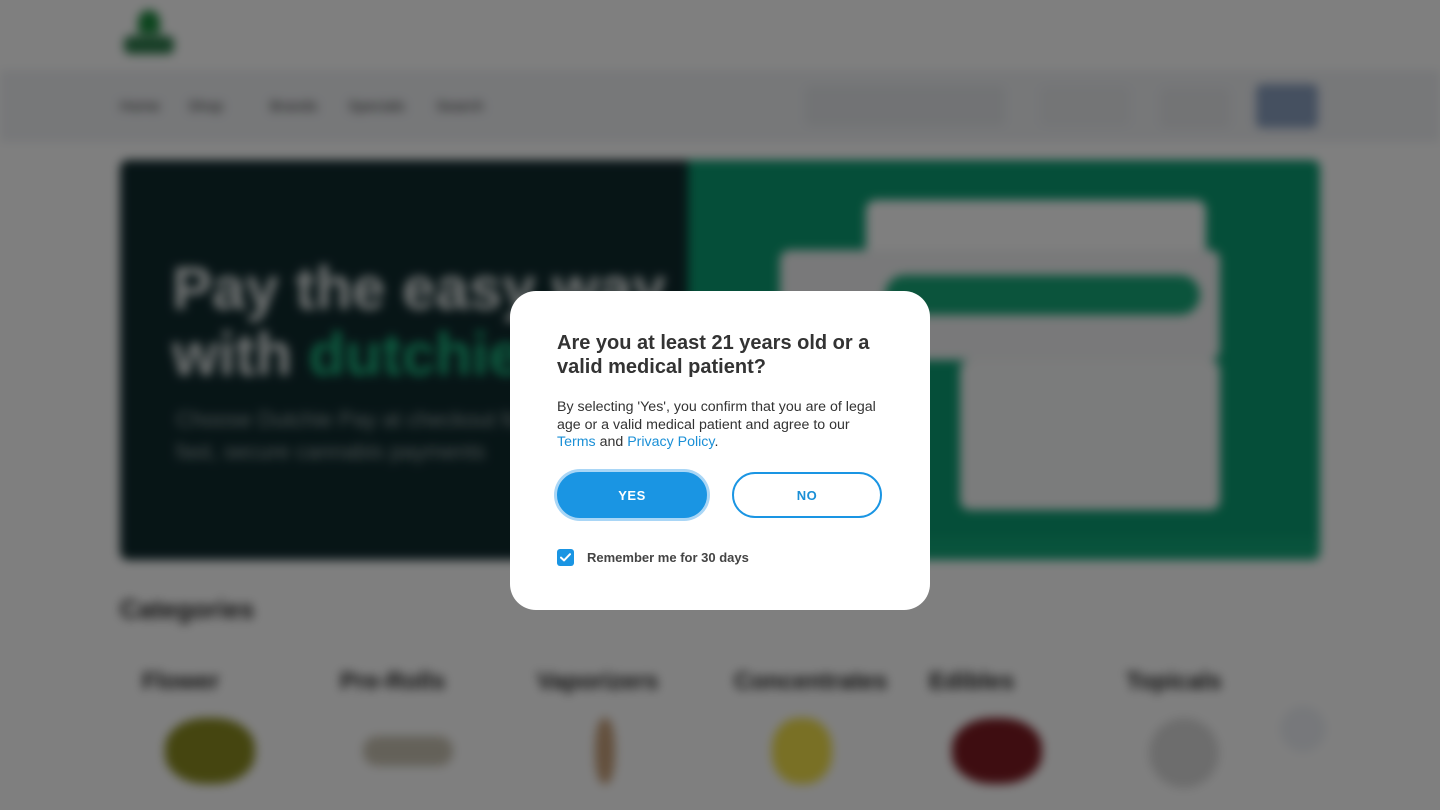  I want to click on remember-me-checkbox, so click(565, 557).